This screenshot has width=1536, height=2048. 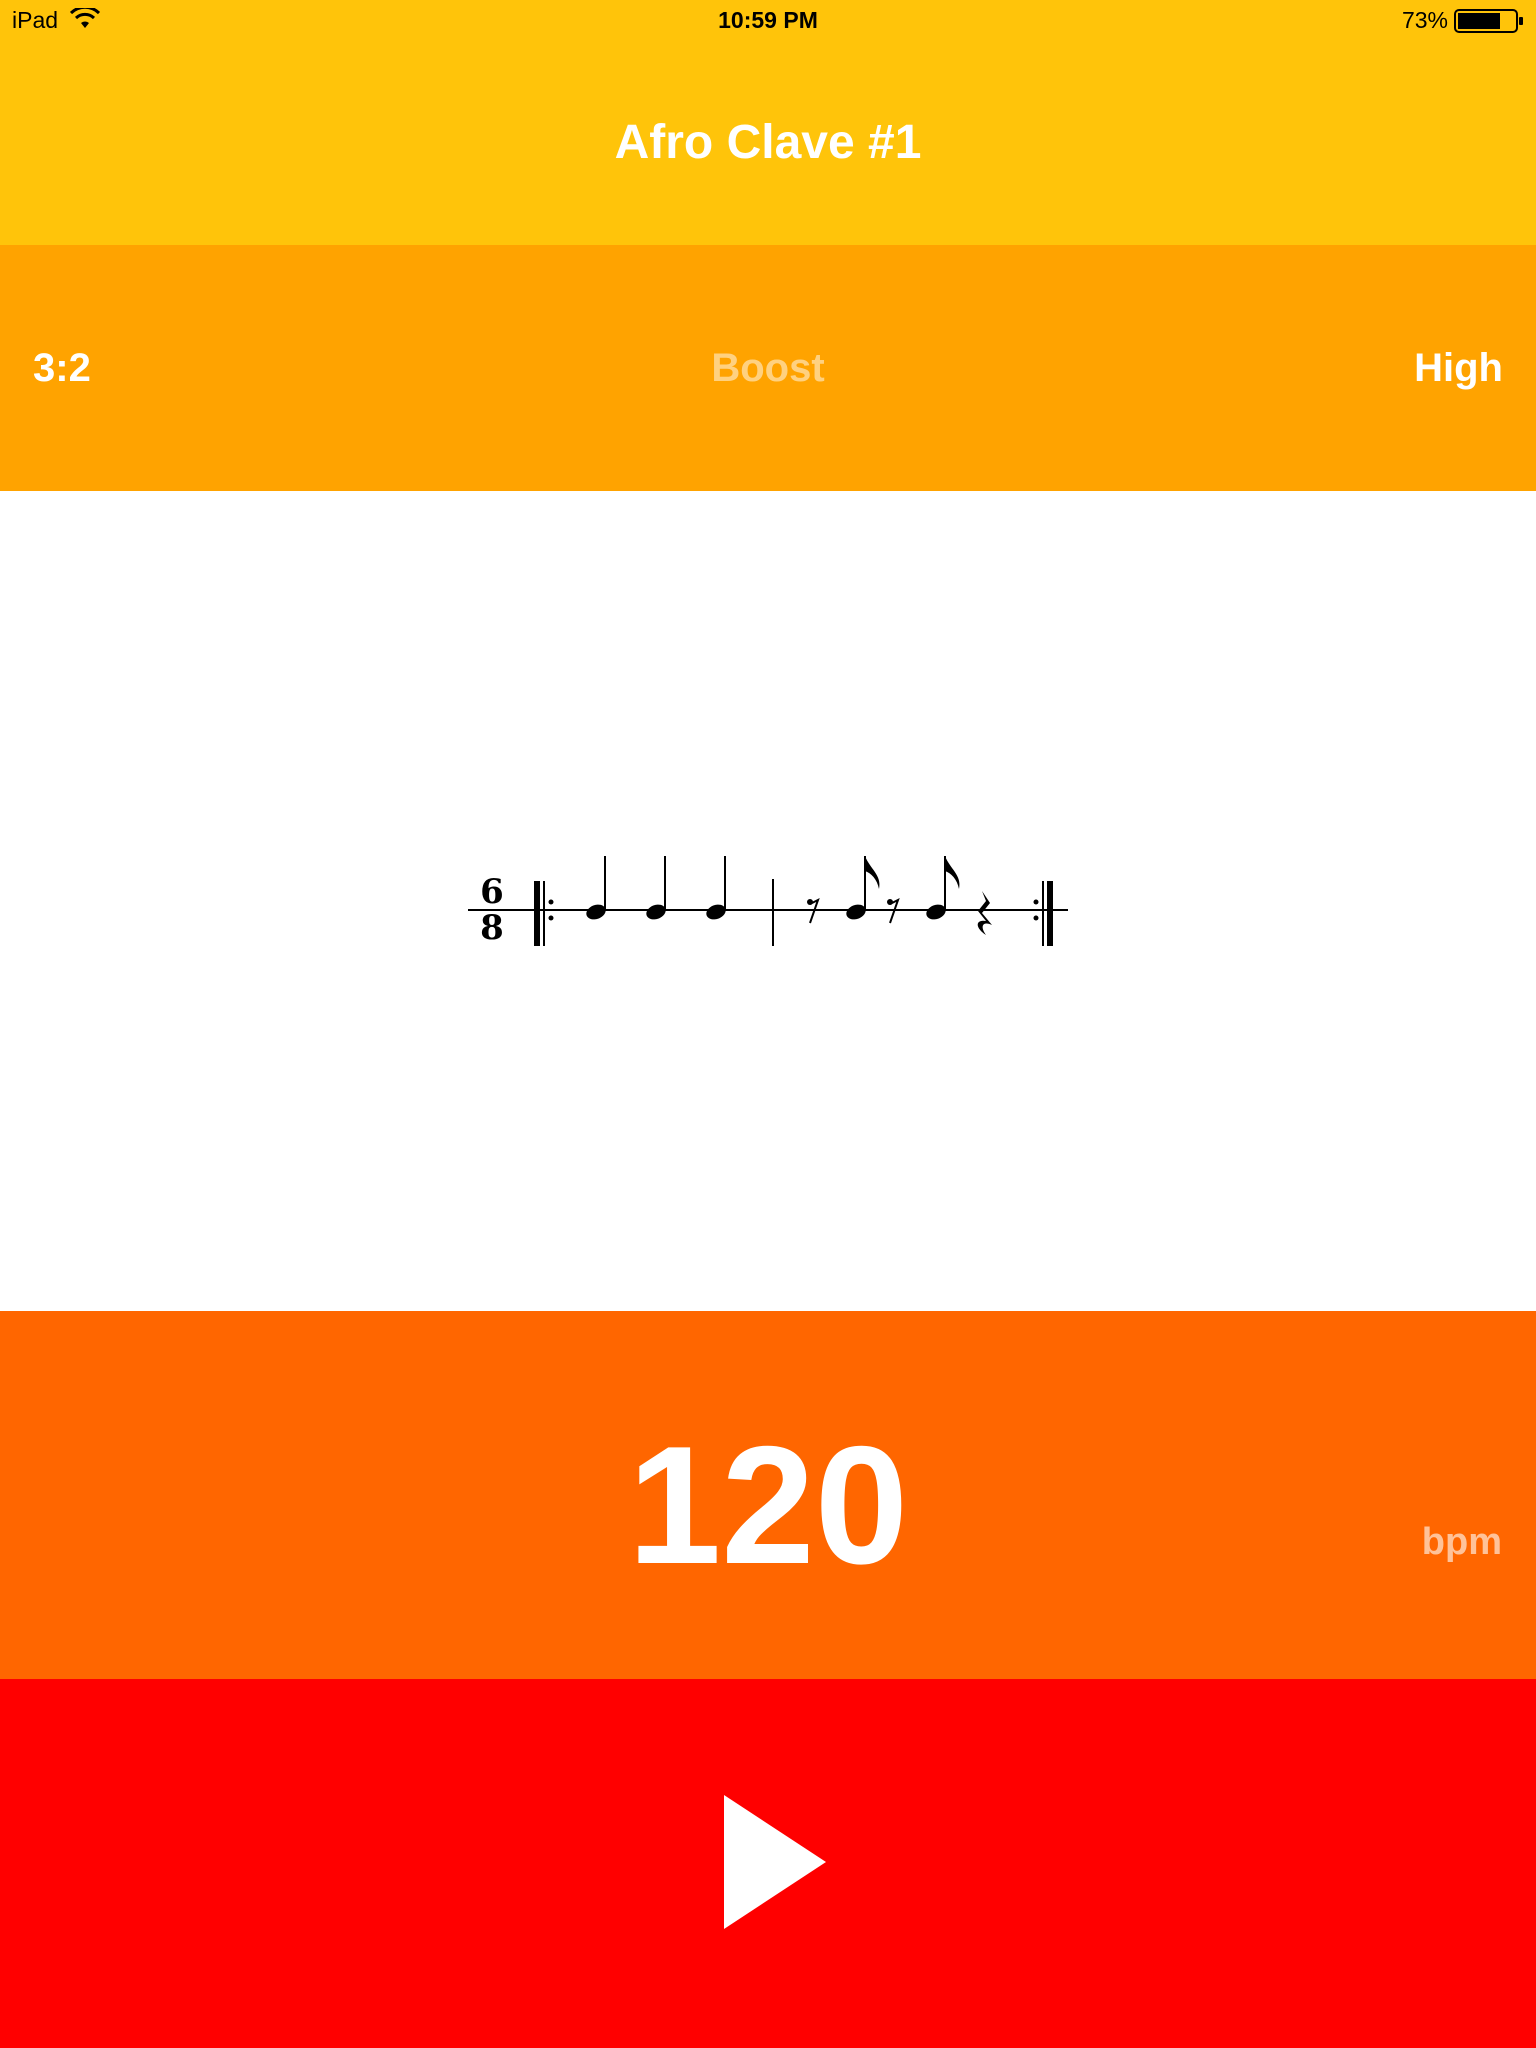 I want to click on options-bar: 3:2 Boost High, so click(x=768, y=368).